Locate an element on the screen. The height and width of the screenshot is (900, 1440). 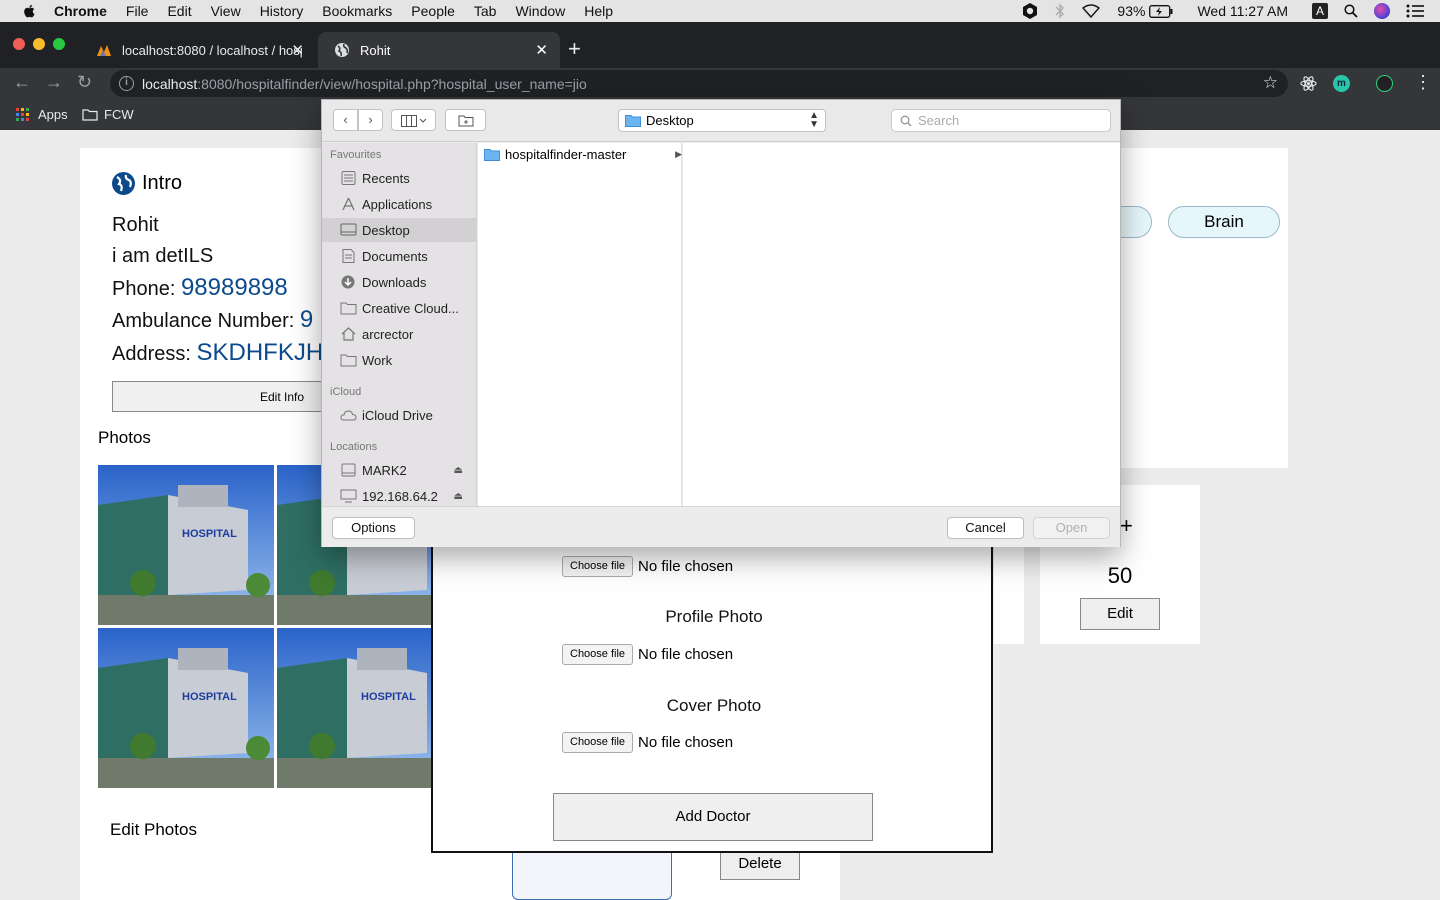
extension-m-icon: m is located at coordinates (1341, 83).